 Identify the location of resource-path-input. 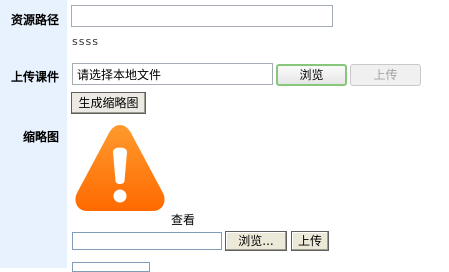
(202, 16).